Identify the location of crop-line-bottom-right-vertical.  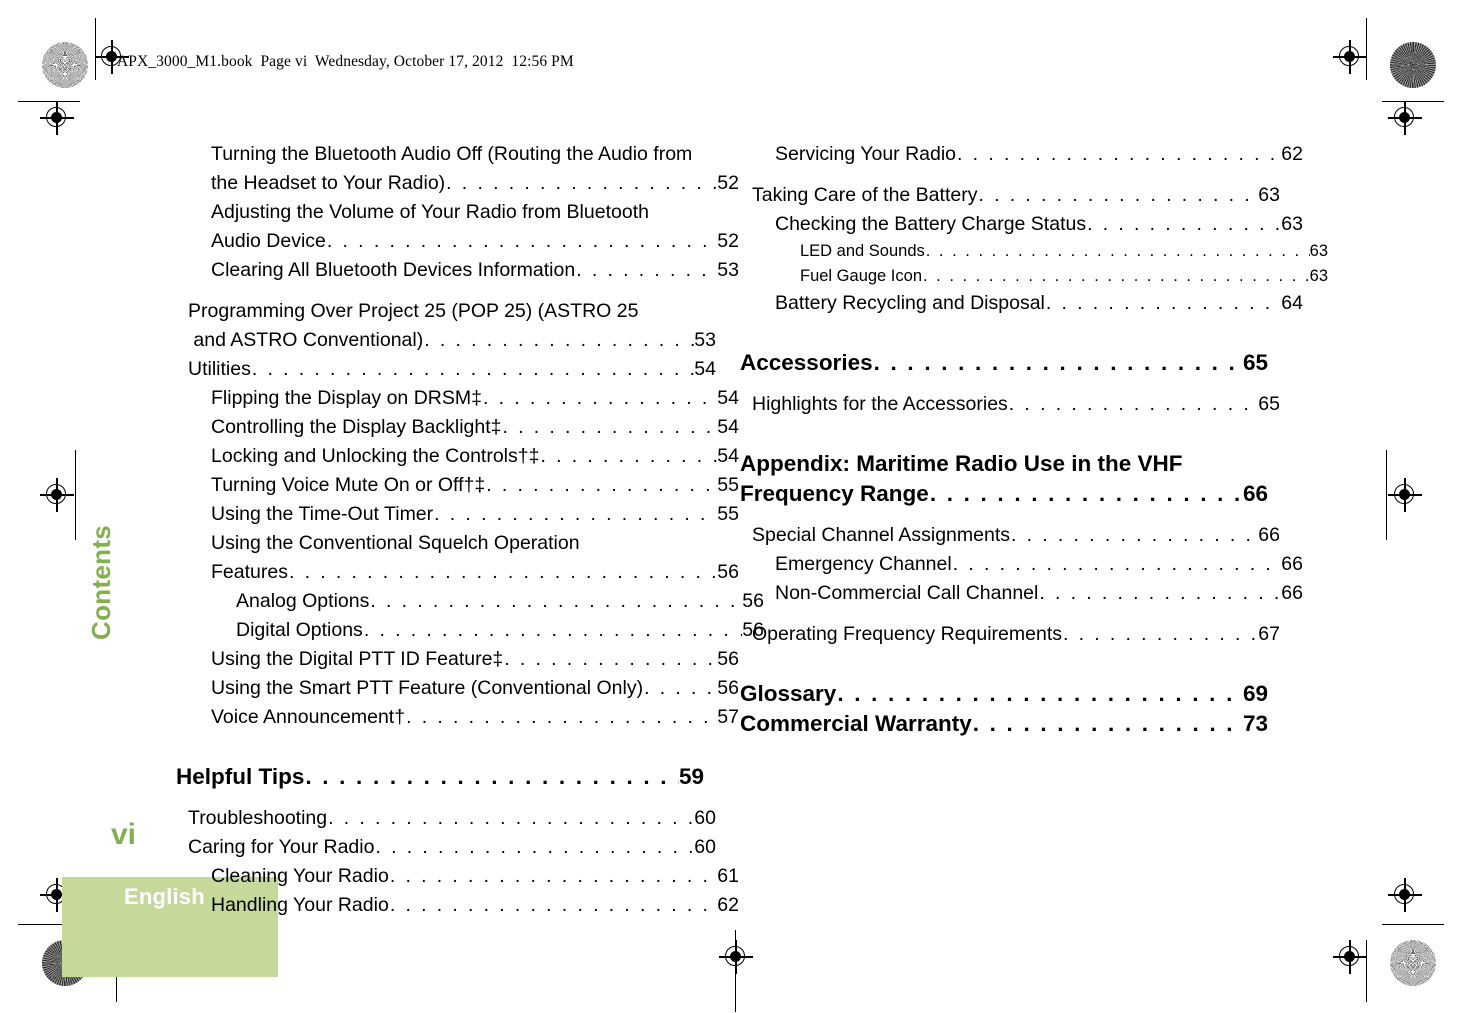
(1367, 971).